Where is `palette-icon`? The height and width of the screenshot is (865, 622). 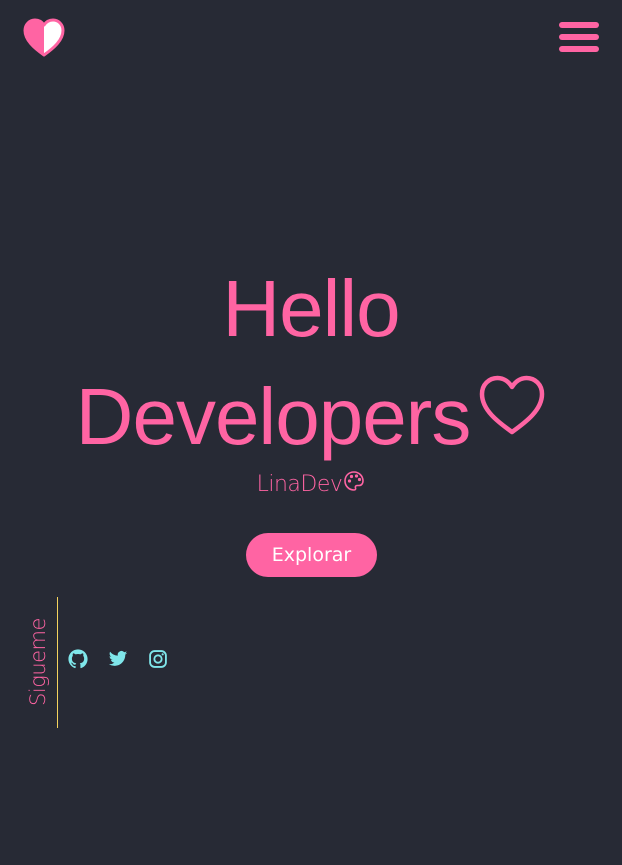
palette-icon is located at coordinates (354, 481).